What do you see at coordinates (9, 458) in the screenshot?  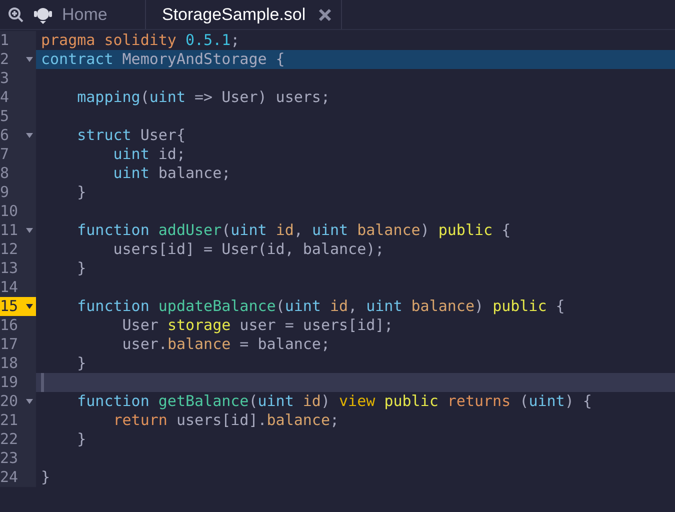 I see `line-number: 23` at bounding box center [9, 458].